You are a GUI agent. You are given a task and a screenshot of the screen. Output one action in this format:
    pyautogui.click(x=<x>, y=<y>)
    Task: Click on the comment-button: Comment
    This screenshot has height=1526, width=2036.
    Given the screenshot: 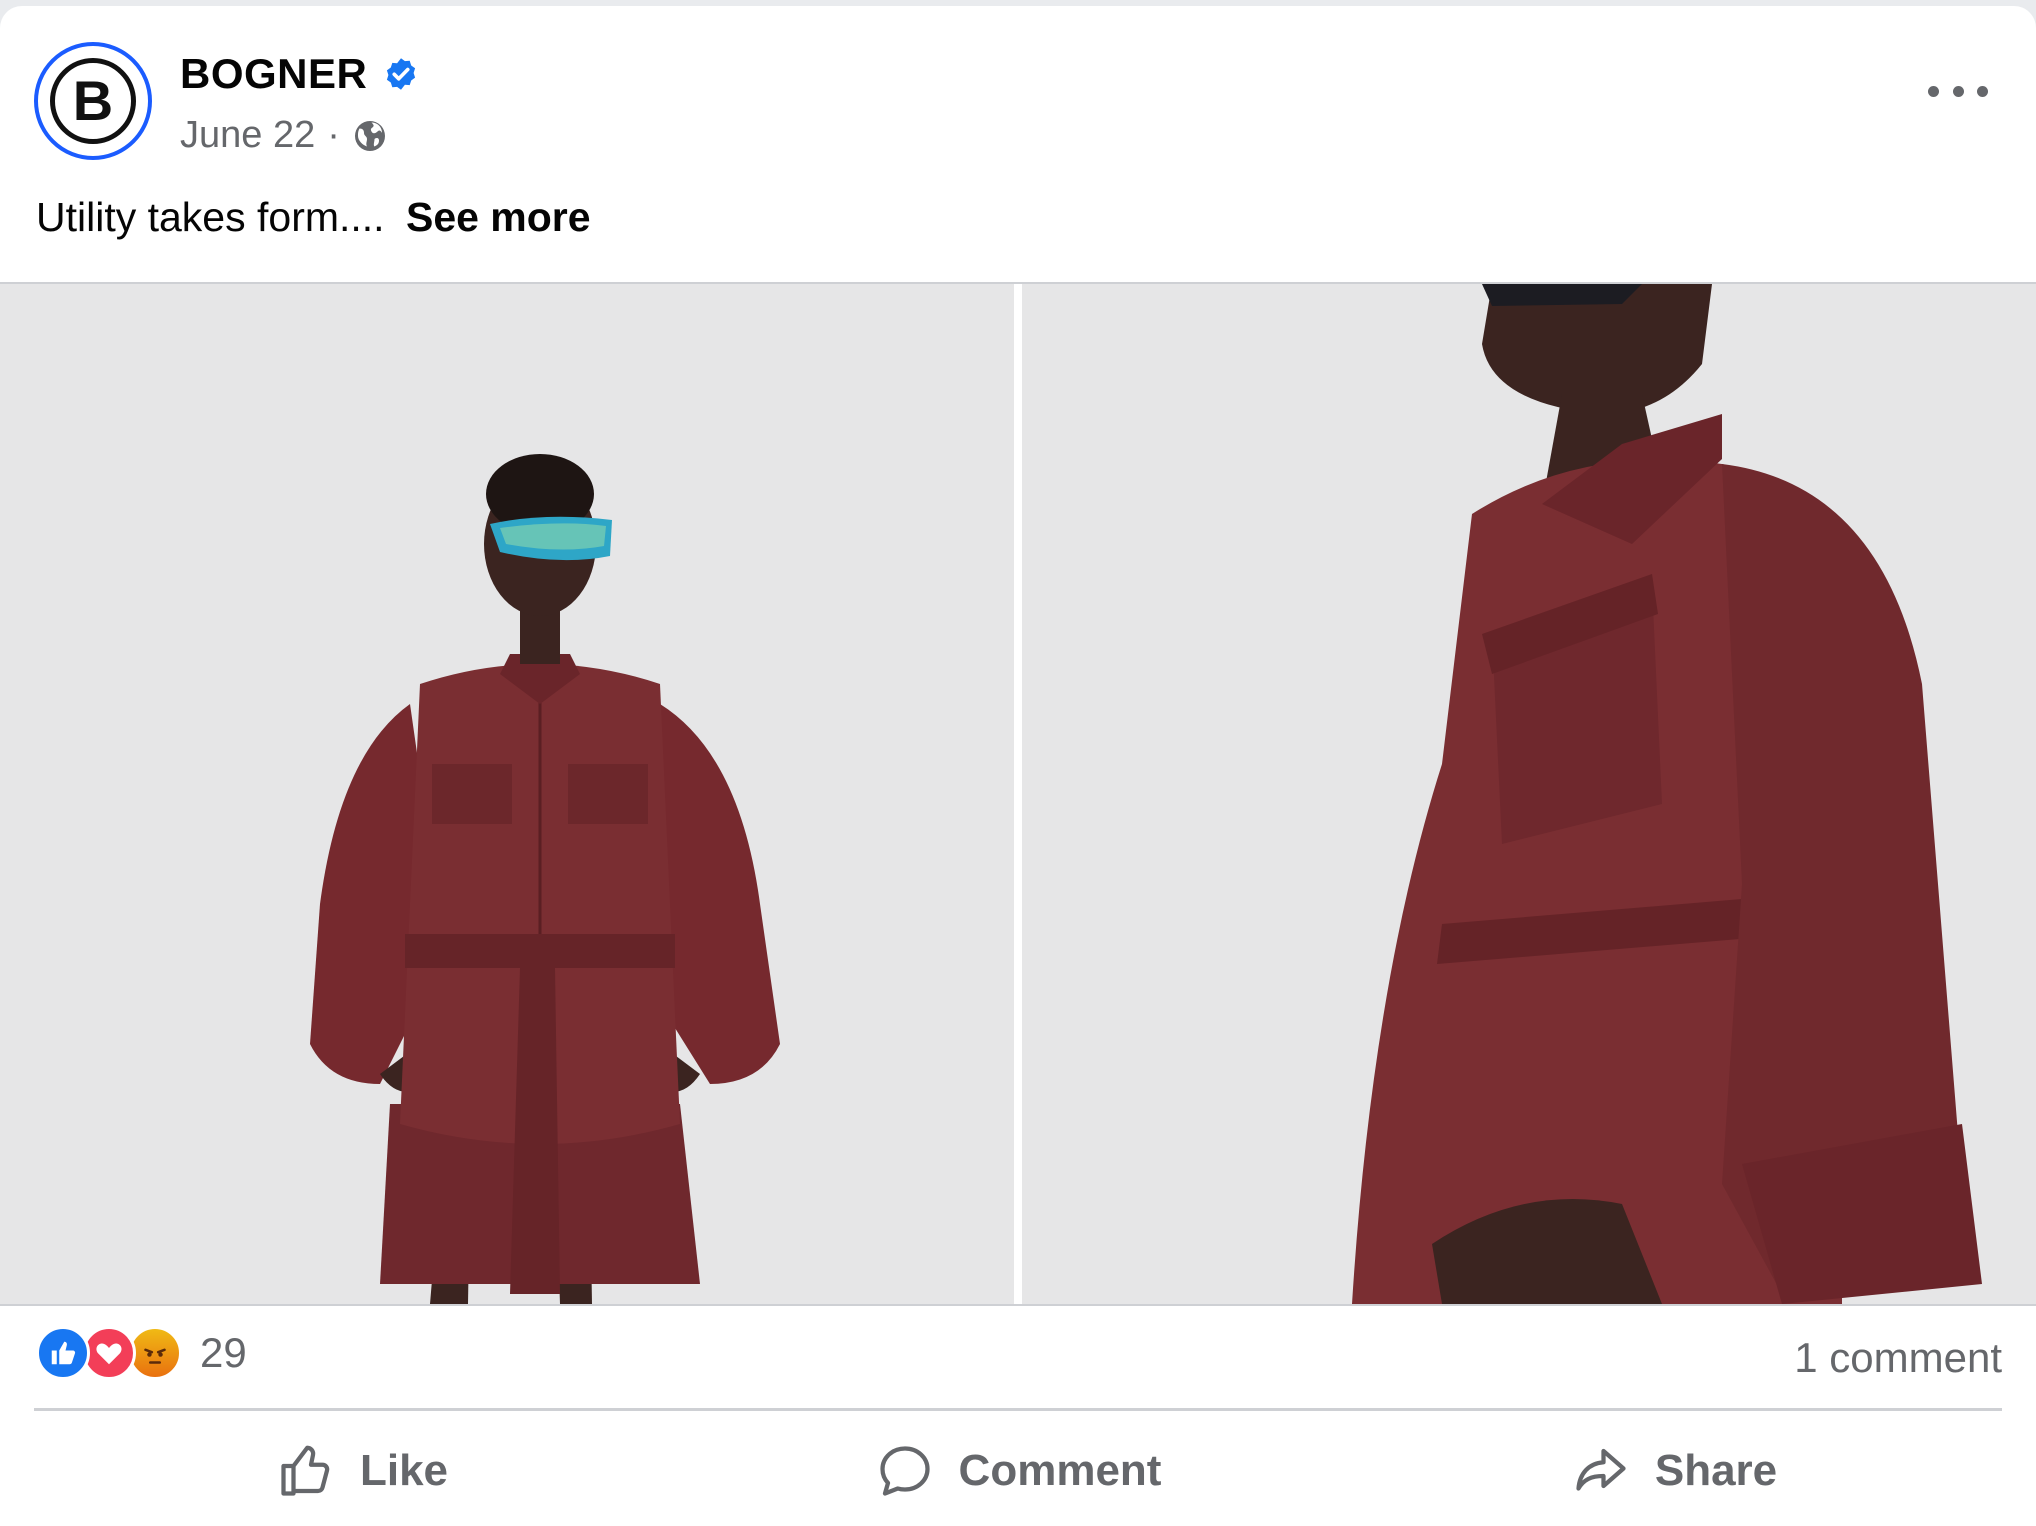 What is the action you would take?
    pyautogui.click(x=1018, y=1471)
    